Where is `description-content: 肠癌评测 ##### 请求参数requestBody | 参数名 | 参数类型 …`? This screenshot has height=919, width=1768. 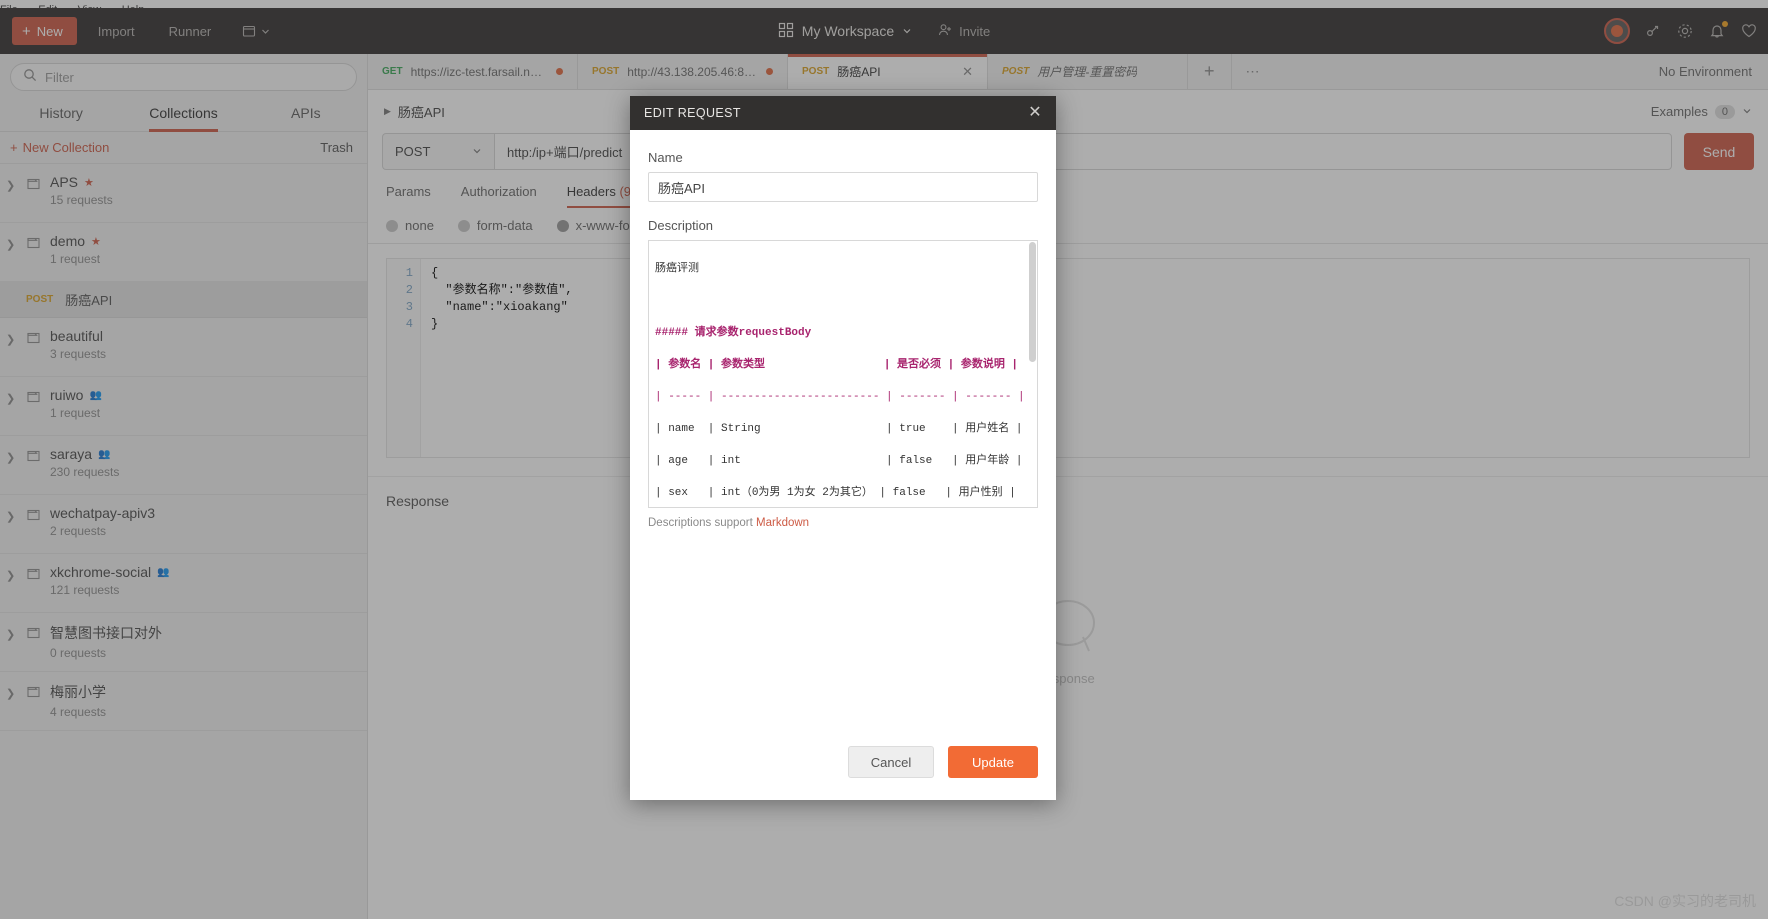
description-content: 肠癌评测 ##### 请求参数requestBody | 参数名 | 参数类型 … is located at coordinates (843, 376).